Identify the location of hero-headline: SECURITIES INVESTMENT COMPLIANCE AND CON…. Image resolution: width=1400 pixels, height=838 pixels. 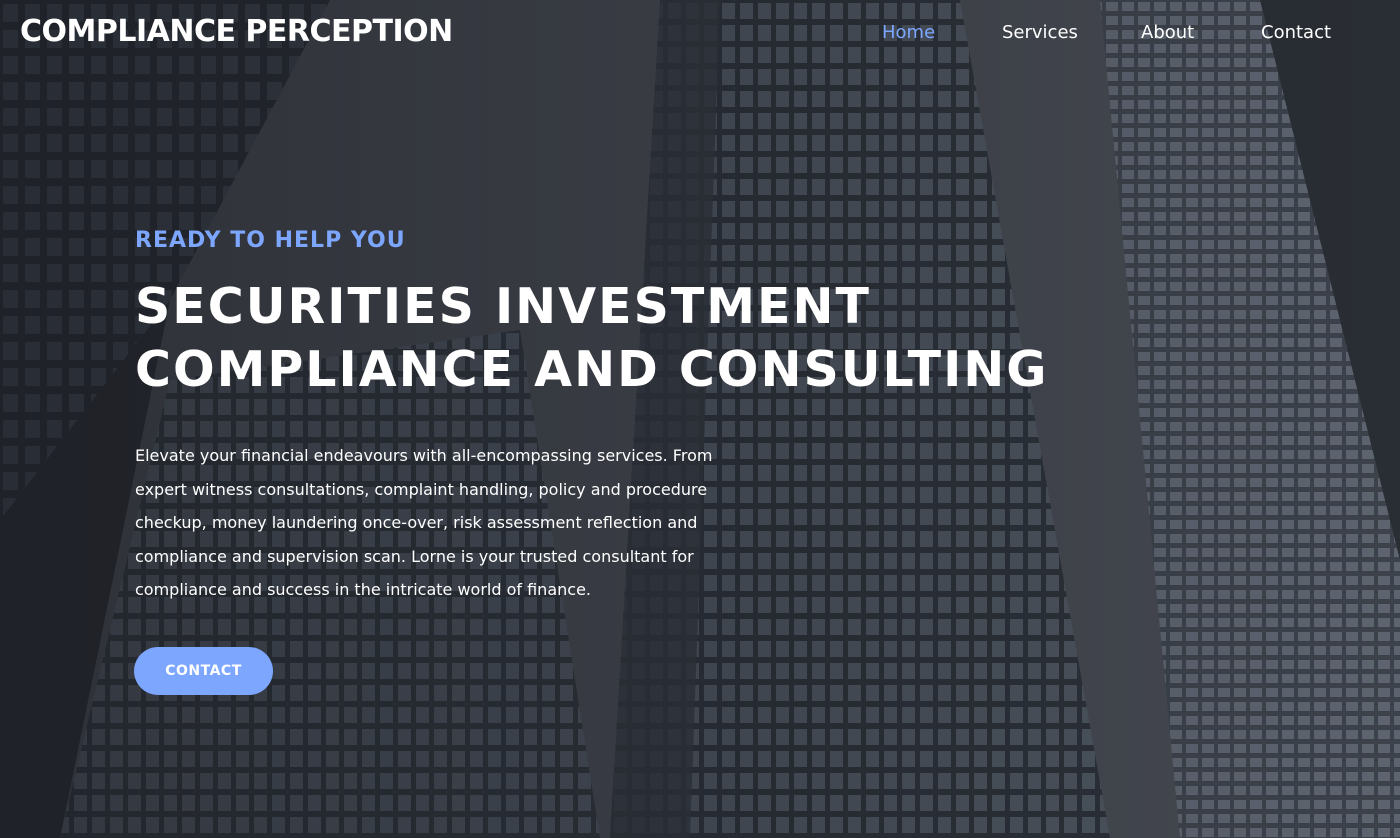
(615, 338).